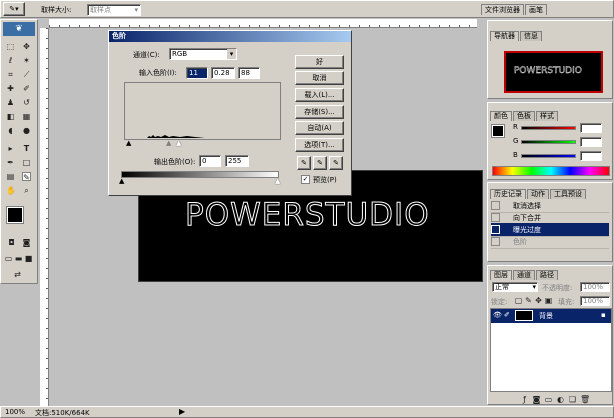  I want to click on healing-tool-icon: ✚, so click(10, 88).